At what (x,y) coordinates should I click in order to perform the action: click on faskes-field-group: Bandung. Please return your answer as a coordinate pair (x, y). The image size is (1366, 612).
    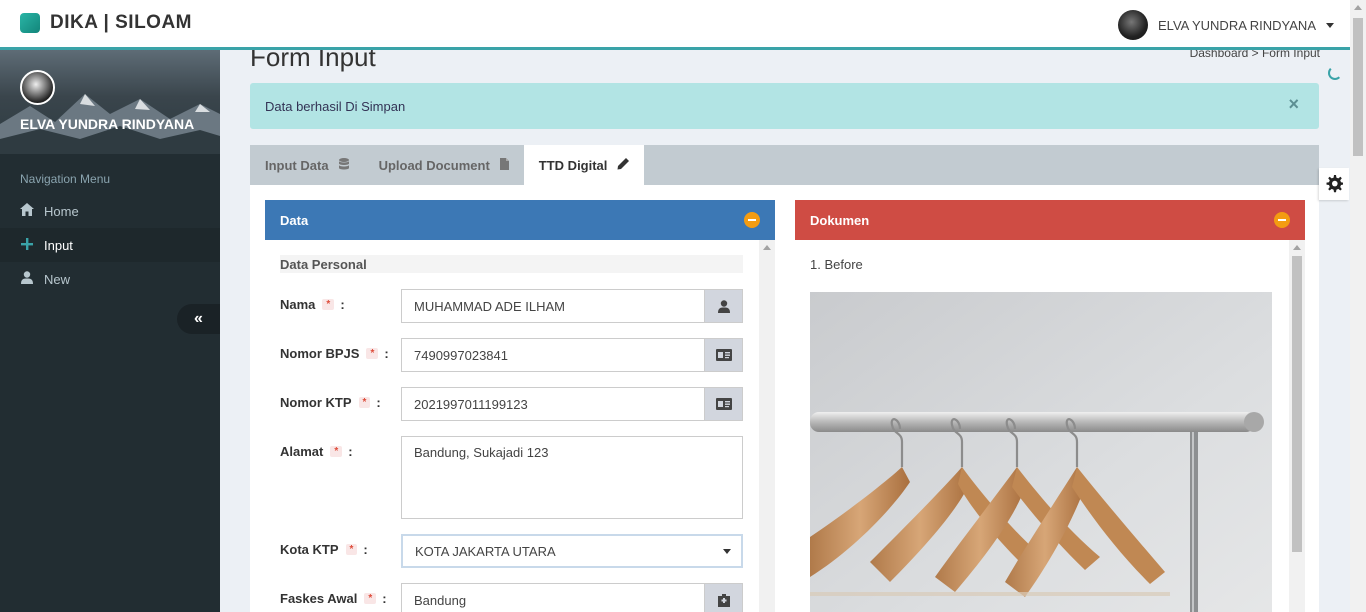
    Looking at the image, I should click on (572, 597).